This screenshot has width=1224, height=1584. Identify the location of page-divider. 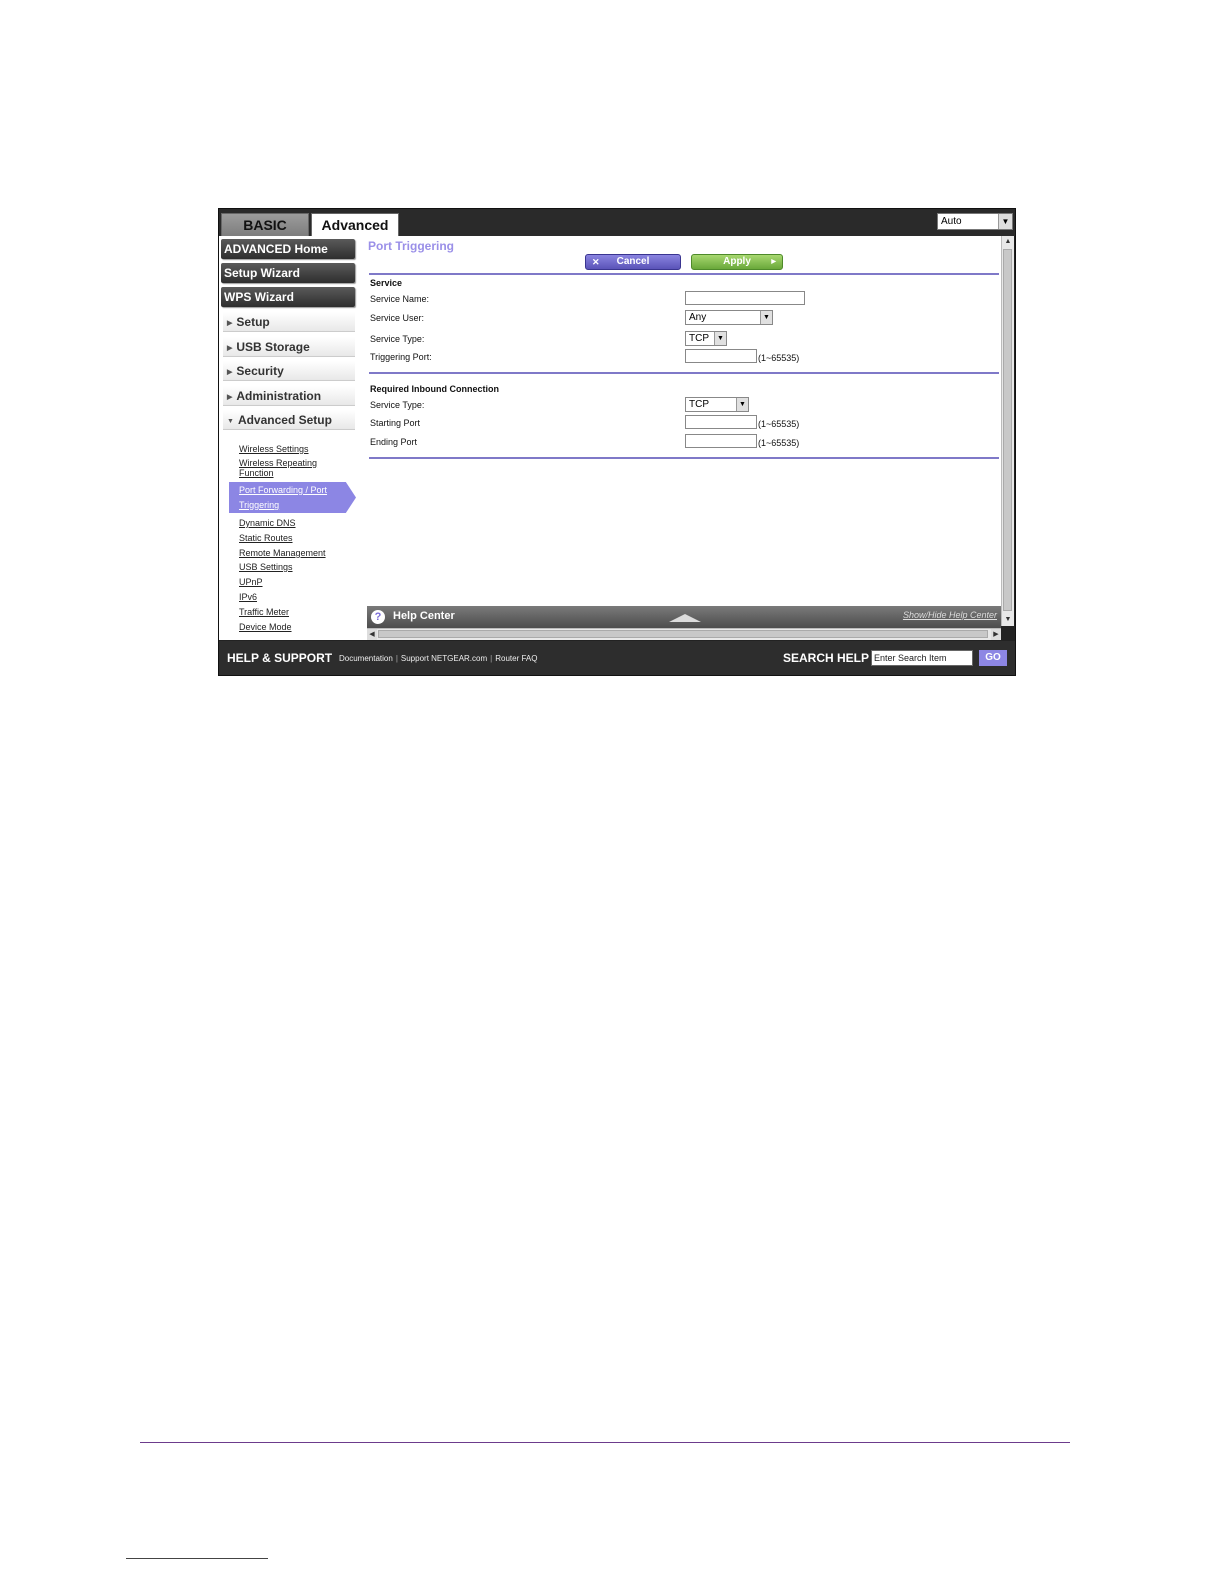
(605, 1442).